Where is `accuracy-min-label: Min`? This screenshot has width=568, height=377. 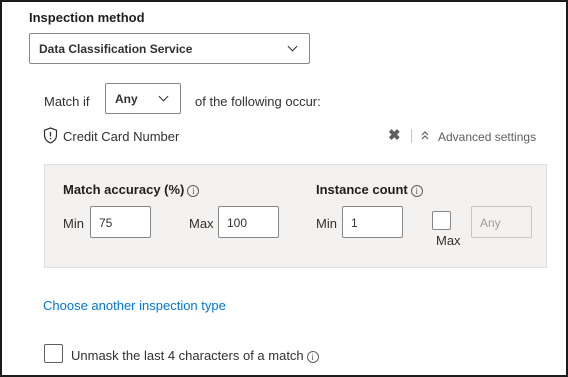
accuracy-min-label: Min is located at coordinates (73, 223).